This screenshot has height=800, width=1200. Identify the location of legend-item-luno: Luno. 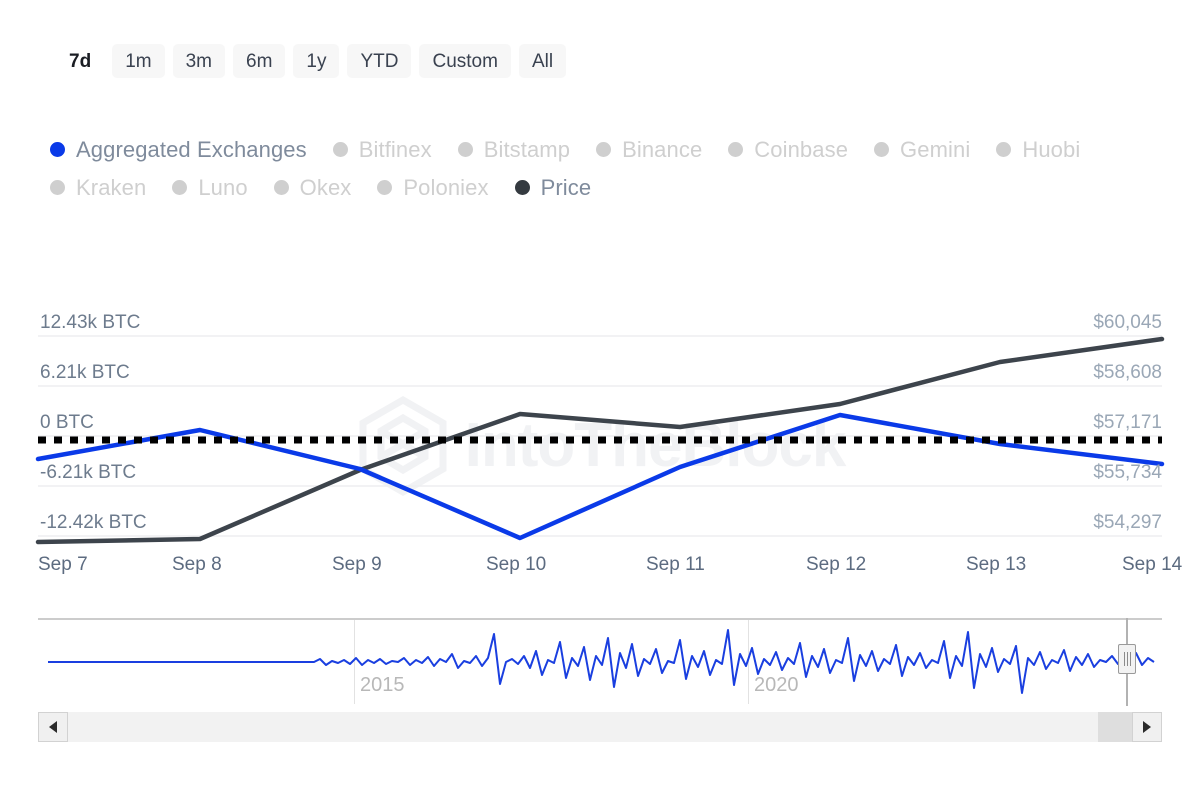
(210, 187).